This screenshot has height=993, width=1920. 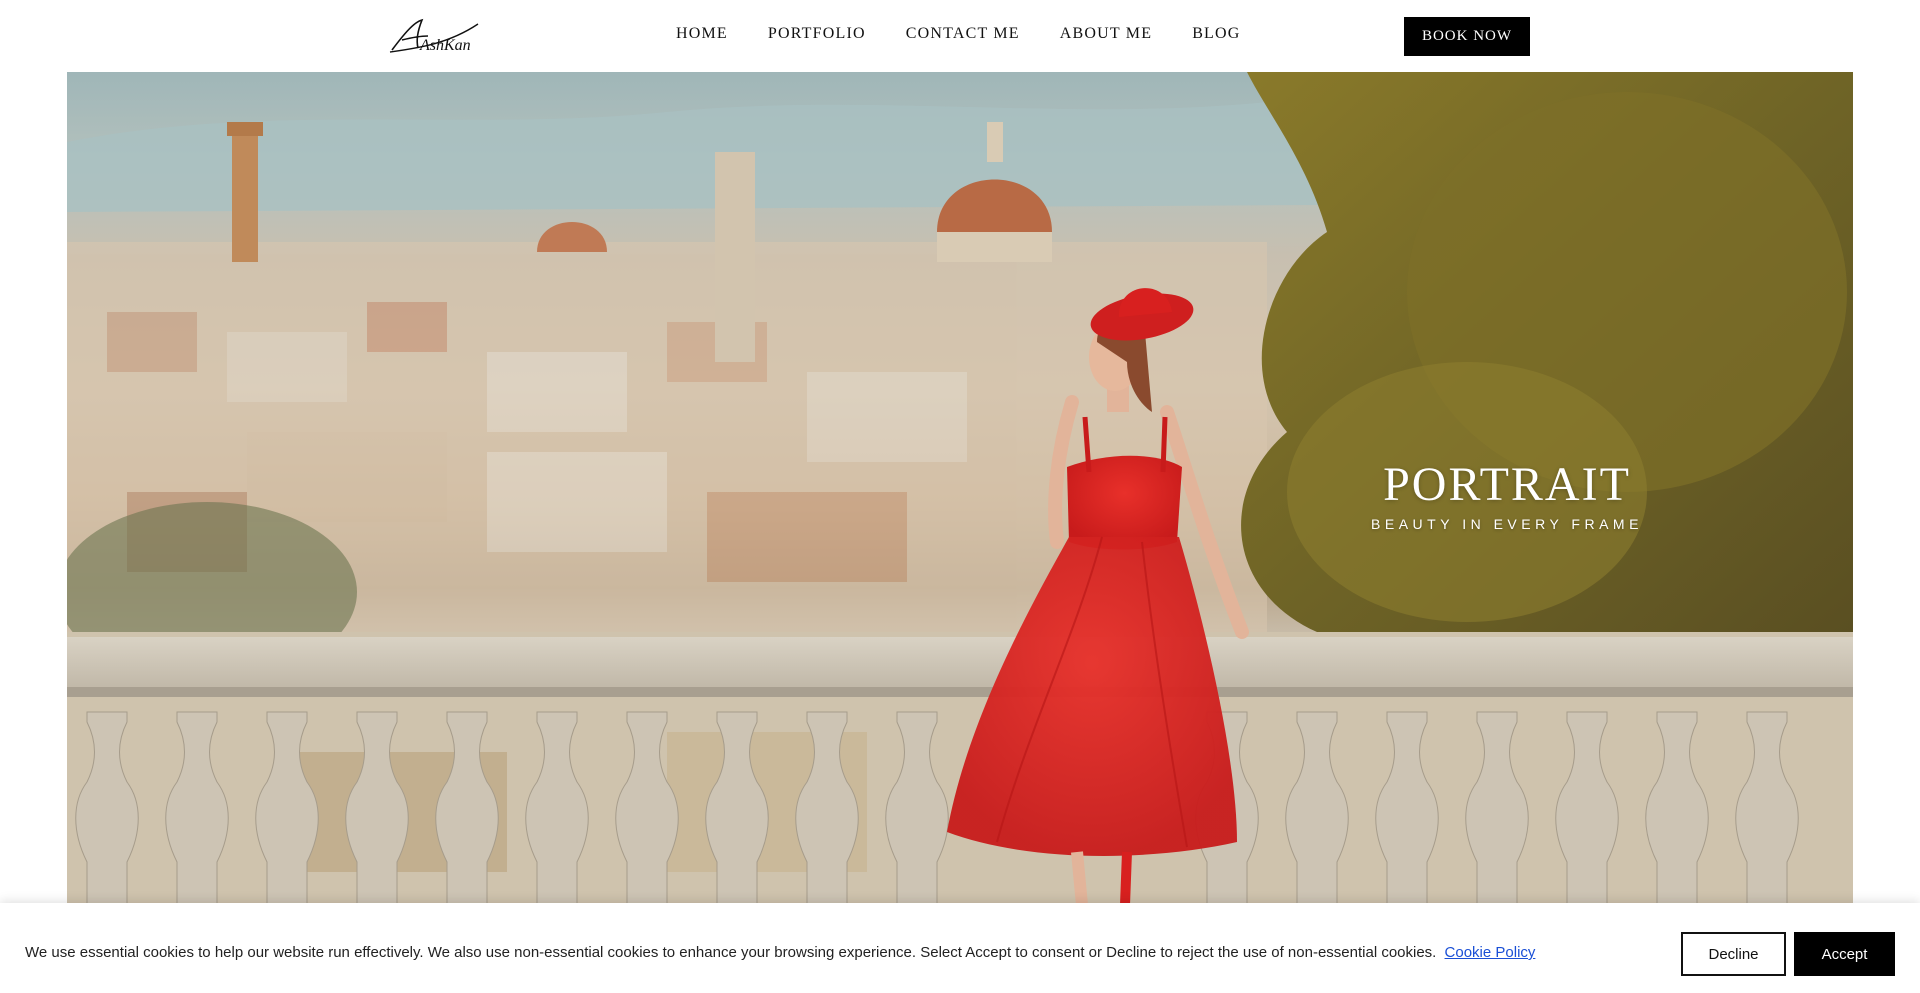 What do you see at coordinates (963, 34) in the screenshot?
I see `nav-contact-me: CONTACT ME` at bounding box center [963, 34].